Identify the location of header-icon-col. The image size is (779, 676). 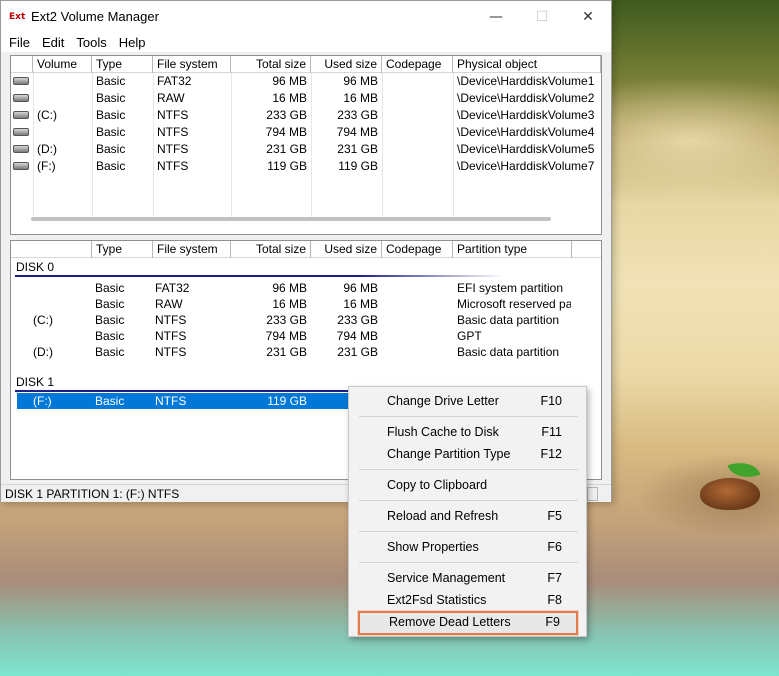
(22, 64).